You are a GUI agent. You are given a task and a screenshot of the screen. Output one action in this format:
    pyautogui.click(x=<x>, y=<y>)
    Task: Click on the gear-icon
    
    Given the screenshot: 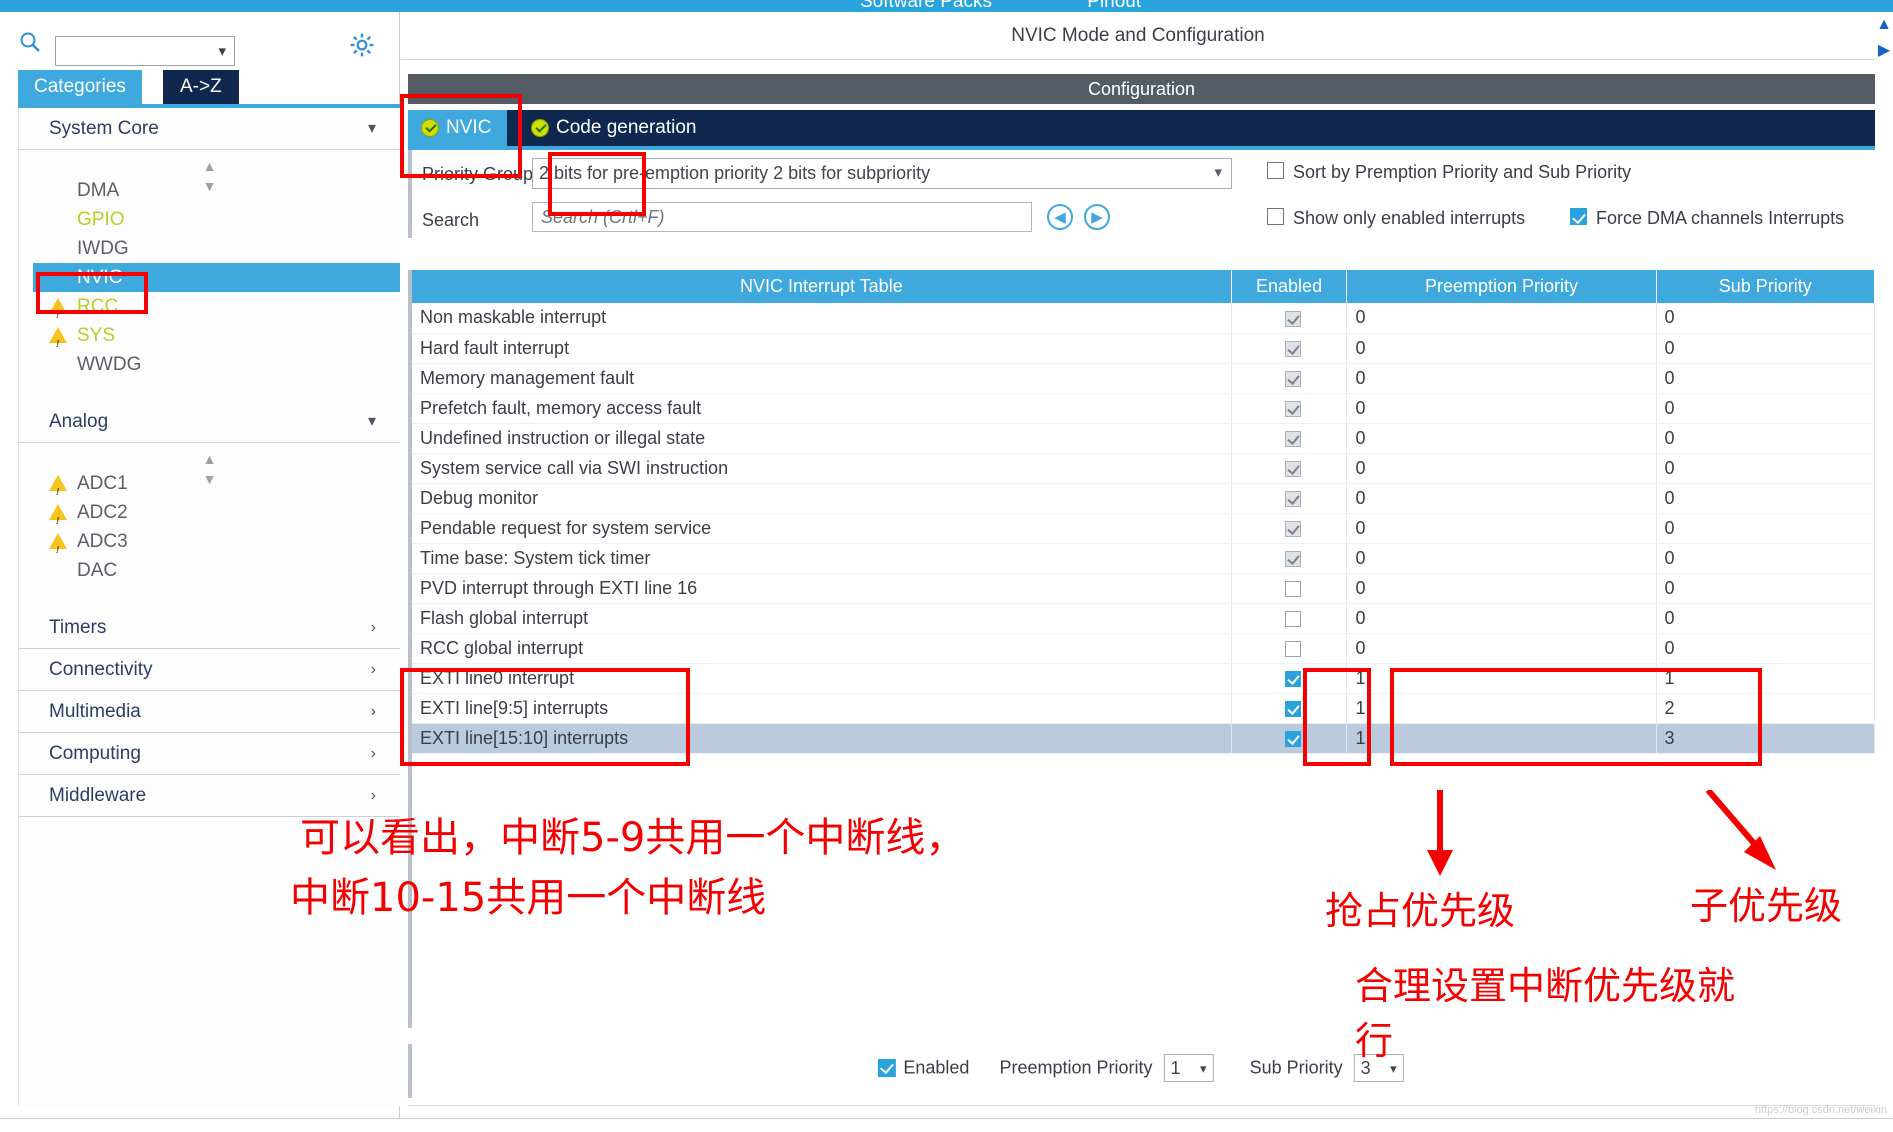 What is the action you would take?
    pyautogui.click(x=362, y=45)
    